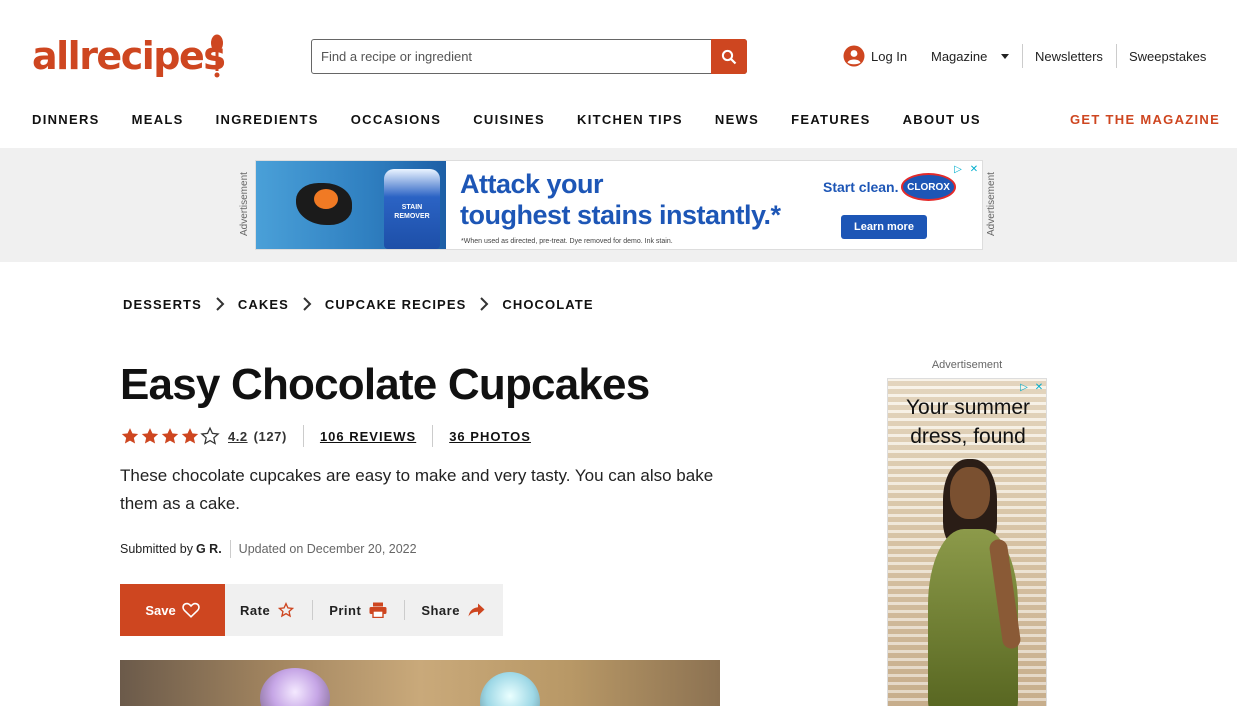 Image resolution: width=1237 pixels, height=706 pixels. Describe the element at coordinates (1145, 120) in the screenshot. I see `get-the-magazine-link: GET THE MAGAZINE` at that location.